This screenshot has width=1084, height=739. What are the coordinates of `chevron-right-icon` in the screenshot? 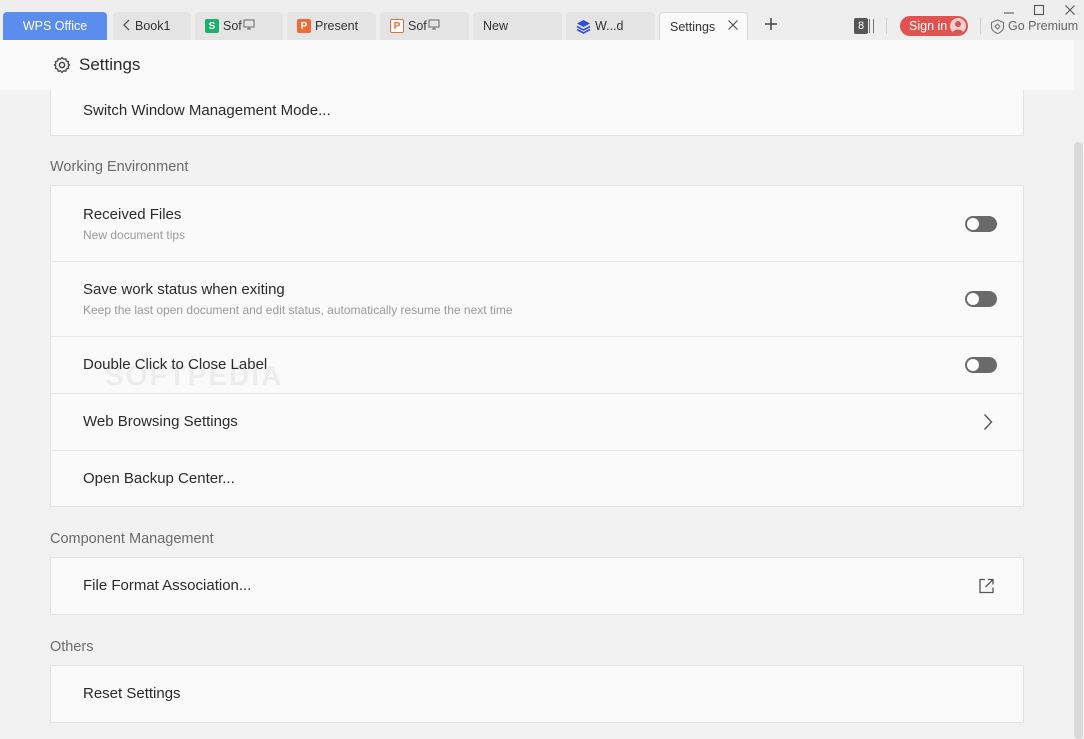 It's located at (988, 422).